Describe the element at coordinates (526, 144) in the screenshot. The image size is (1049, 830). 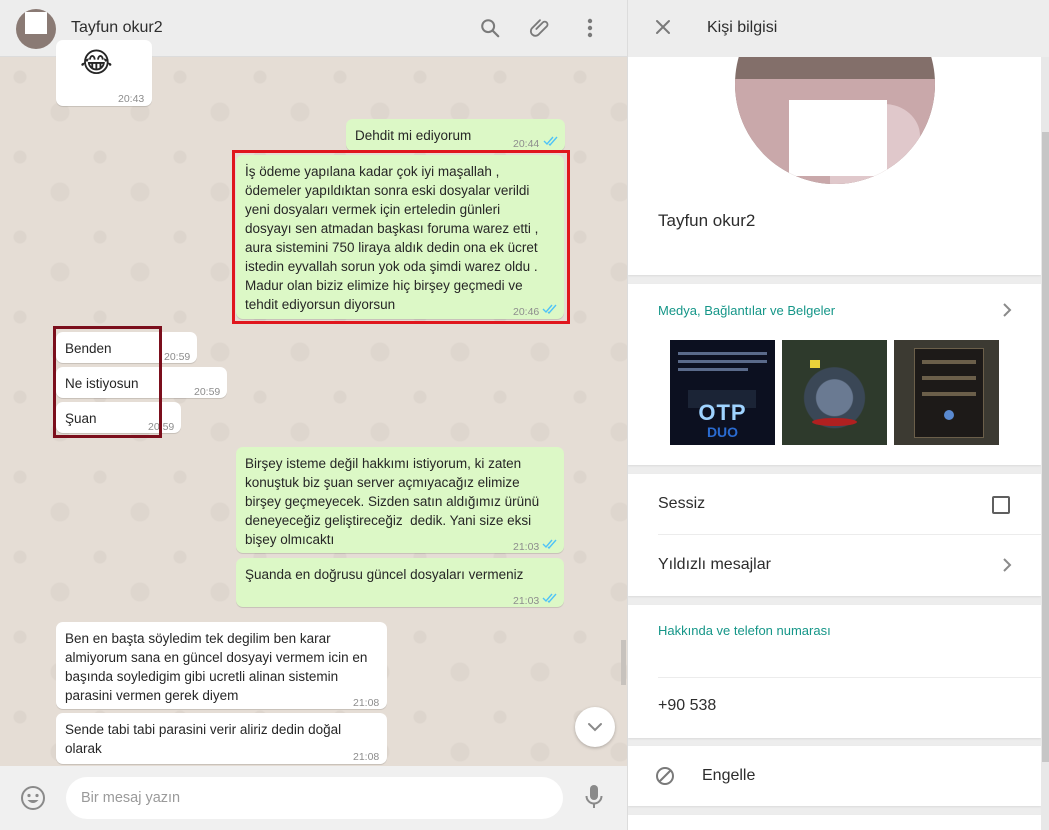
I see `message-time: 20:44` at that location.